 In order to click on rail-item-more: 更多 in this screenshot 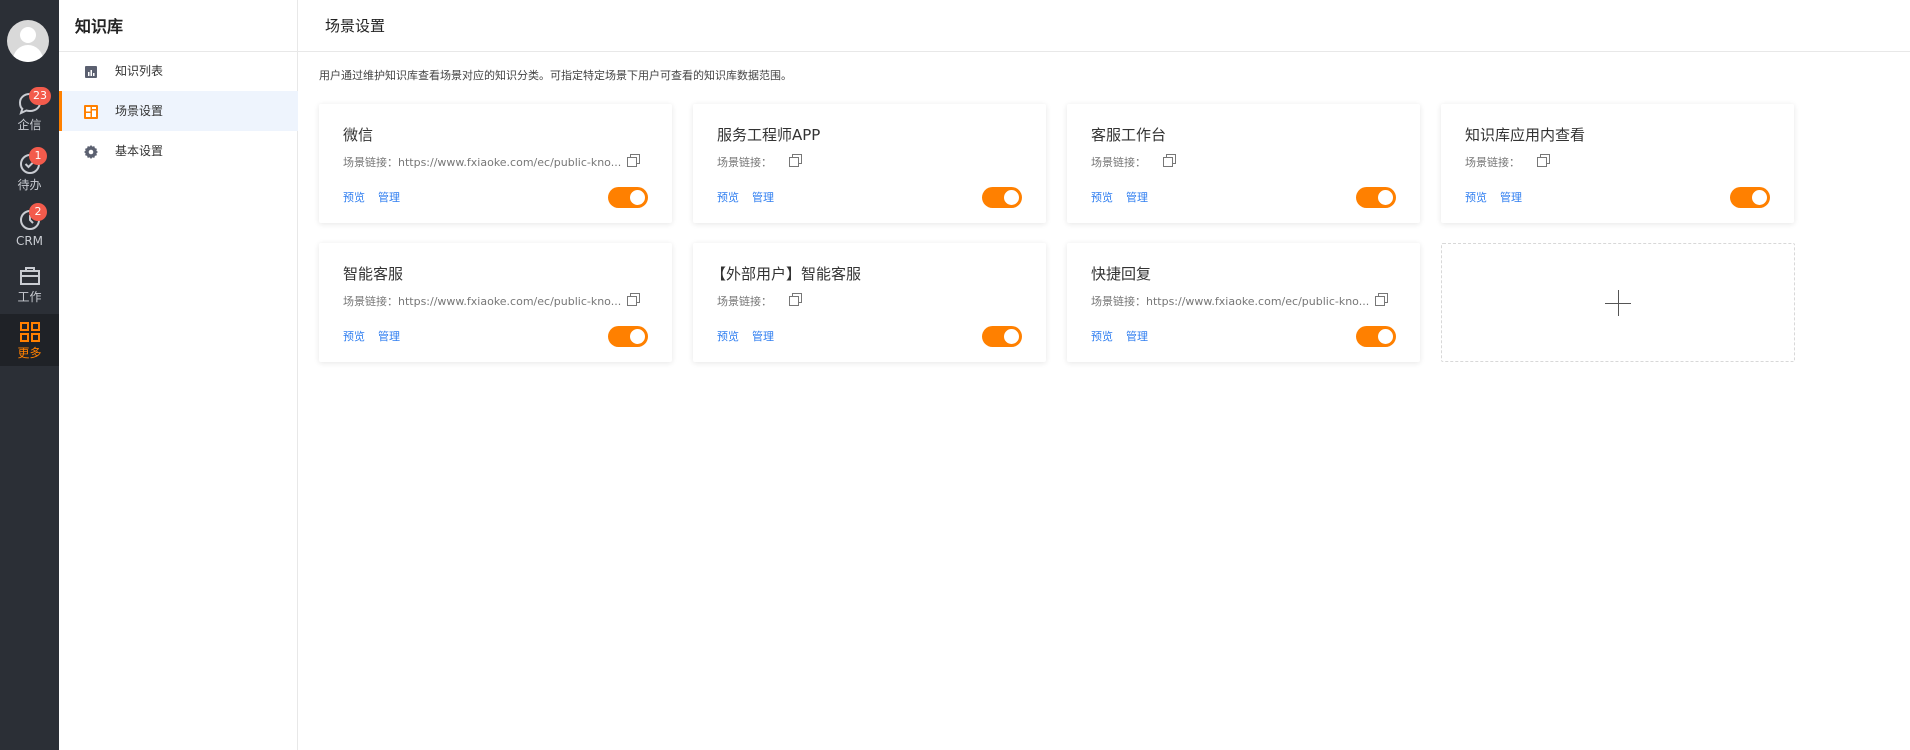, I will do `click(29, 340)`.